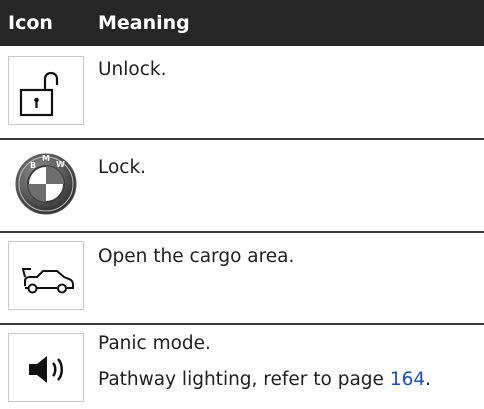 Image resolution: width=484 pixels, height=409 pixels. Describe the element at coordinates (33, 165) in the screenshot. I see `svg-text: B` at that location.